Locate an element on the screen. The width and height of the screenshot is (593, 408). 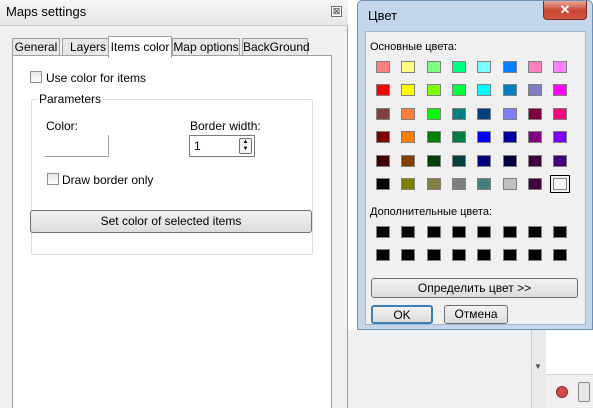
tab-background: BackGround is located at coordinates (276, 47).